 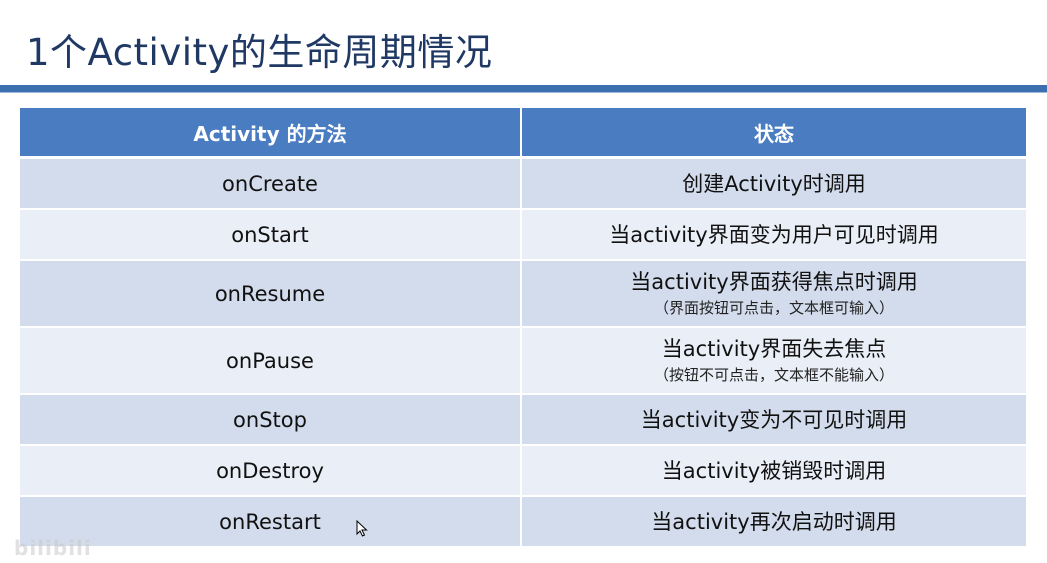 I want to click on state-cell: 当activity被销毁时调用, so click(x=774, y=471).